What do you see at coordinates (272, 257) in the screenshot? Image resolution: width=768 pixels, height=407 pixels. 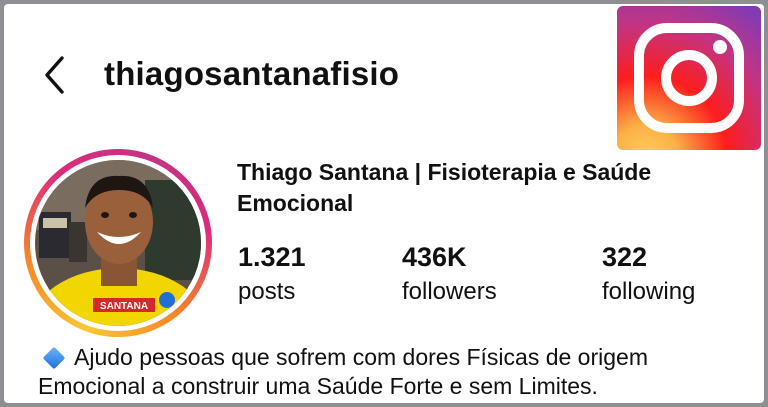 I see `posts-count: 1.321` at bounding box center [272, 257].